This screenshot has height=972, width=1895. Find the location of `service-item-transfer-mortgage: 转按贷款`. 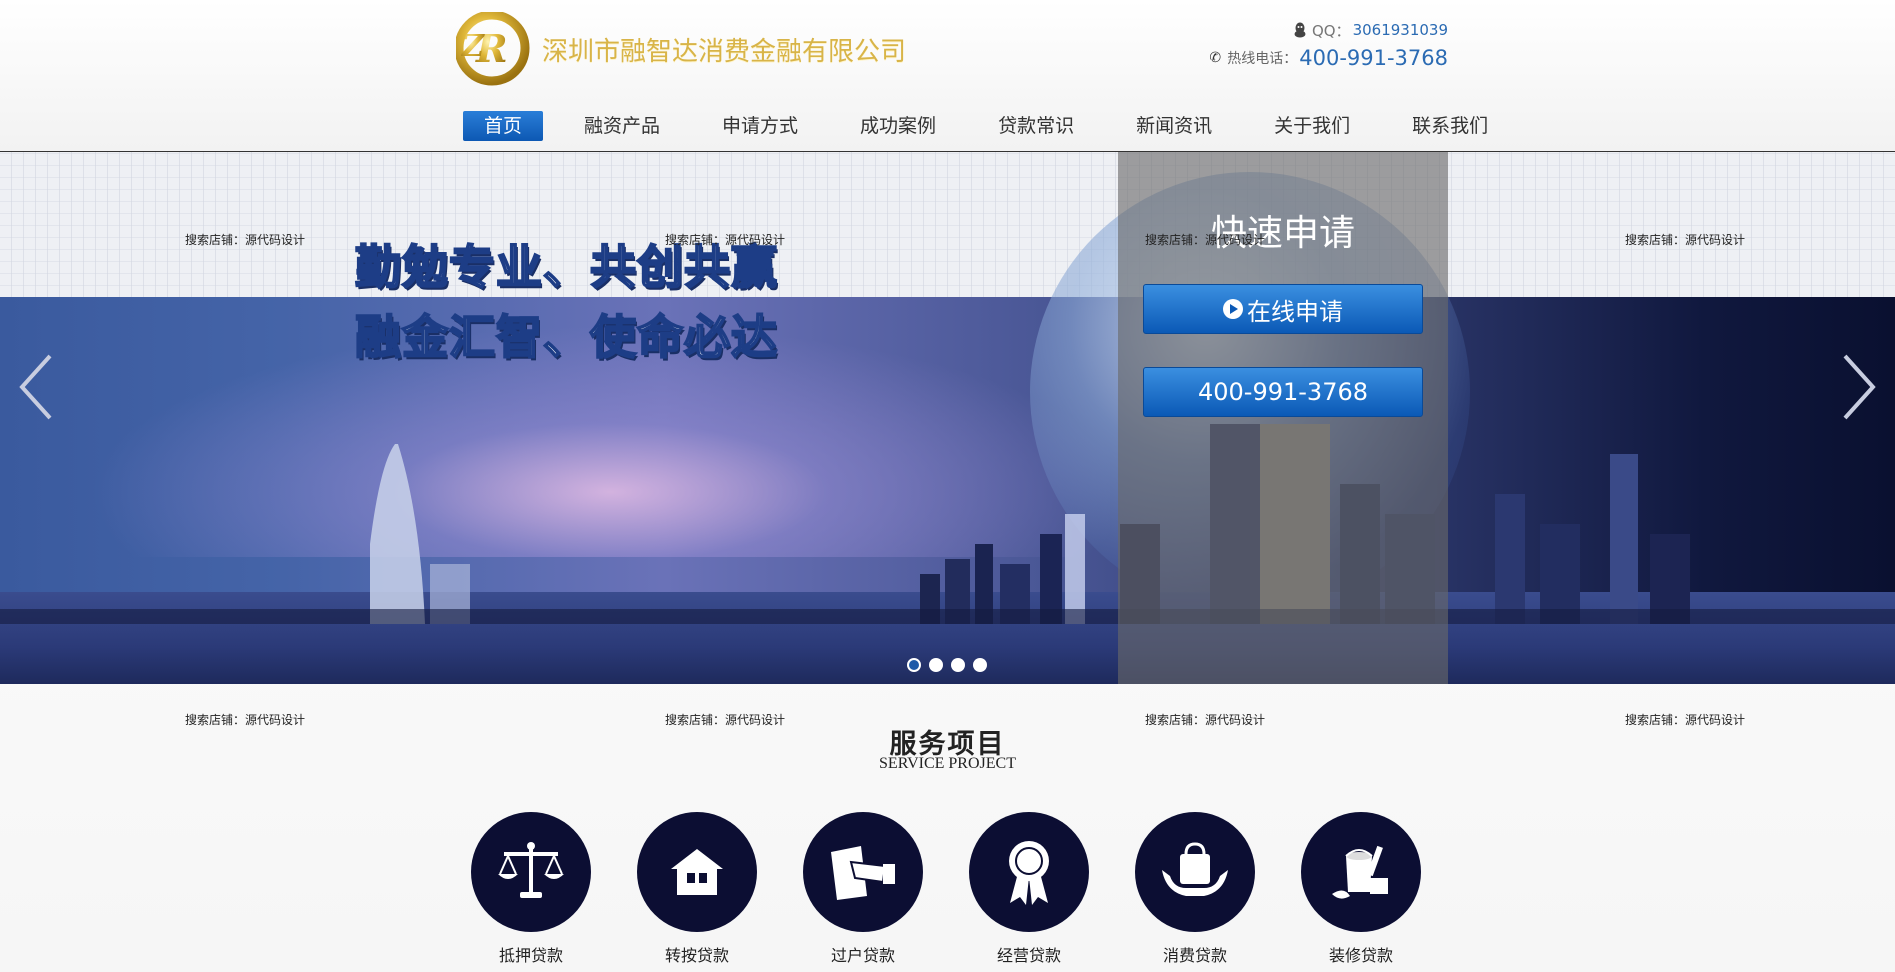

service-item-transfer-mortgage: 转按贷款 is located at coordinates (697, 889).